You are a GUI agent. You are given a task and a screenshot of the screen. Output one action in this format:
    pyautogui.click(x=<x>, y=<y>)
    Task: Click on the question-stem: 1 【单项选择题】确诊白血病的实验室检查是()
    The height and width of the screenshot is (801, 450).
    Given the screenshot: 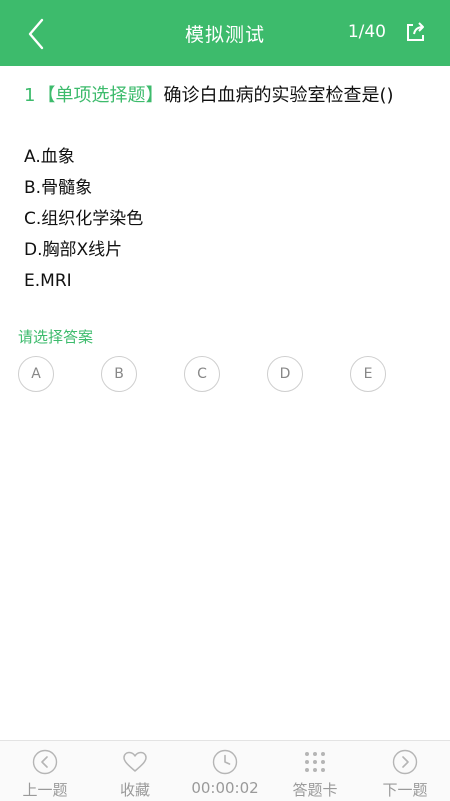 What is the action you would take?
    pyautogui.click(x=229, y=96)
    